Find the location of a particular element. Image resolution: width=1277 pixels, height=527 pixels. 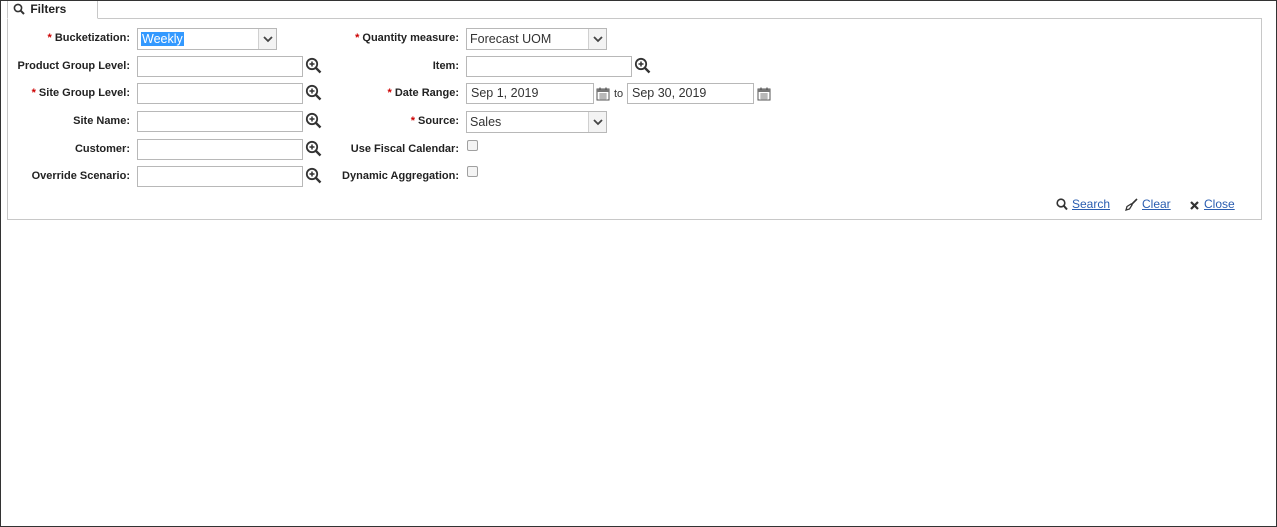

product-group-level-label: Product Group Level: is located at coordinates (73, 66).